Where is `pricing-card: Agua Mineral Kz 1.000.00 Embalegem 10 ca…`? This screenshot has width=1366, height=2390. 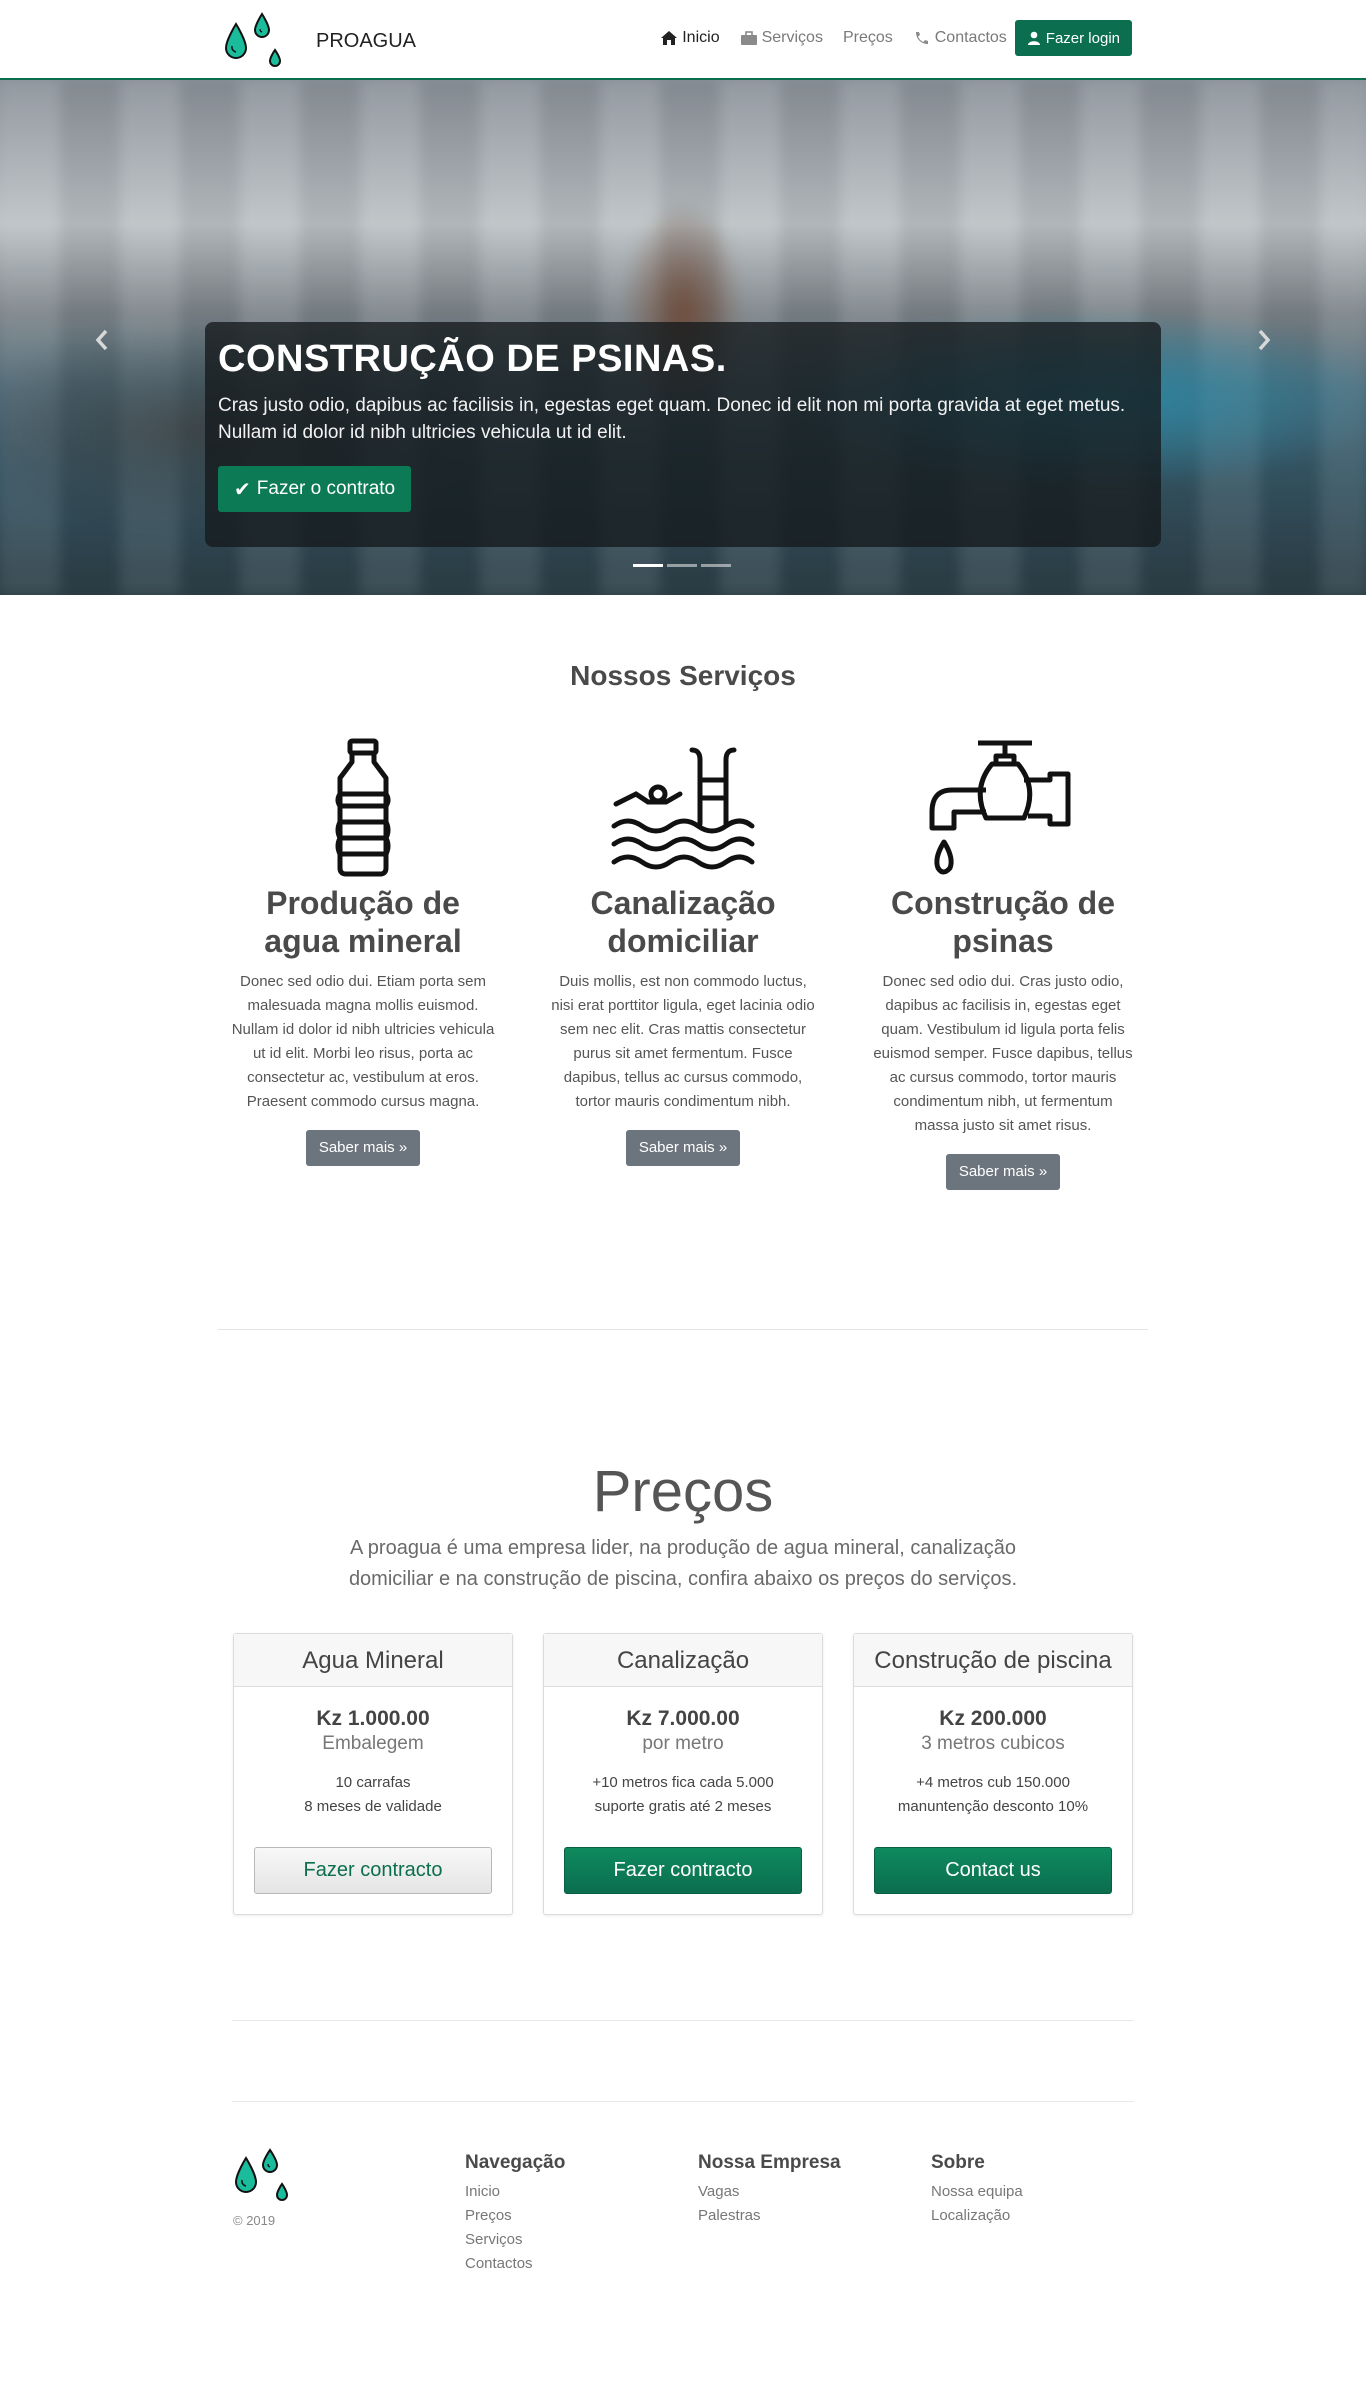 pricing-card: Agua Mineral Kz 1.000.00 Embalegem 10 ca… is located at coordinates (373, 1774).